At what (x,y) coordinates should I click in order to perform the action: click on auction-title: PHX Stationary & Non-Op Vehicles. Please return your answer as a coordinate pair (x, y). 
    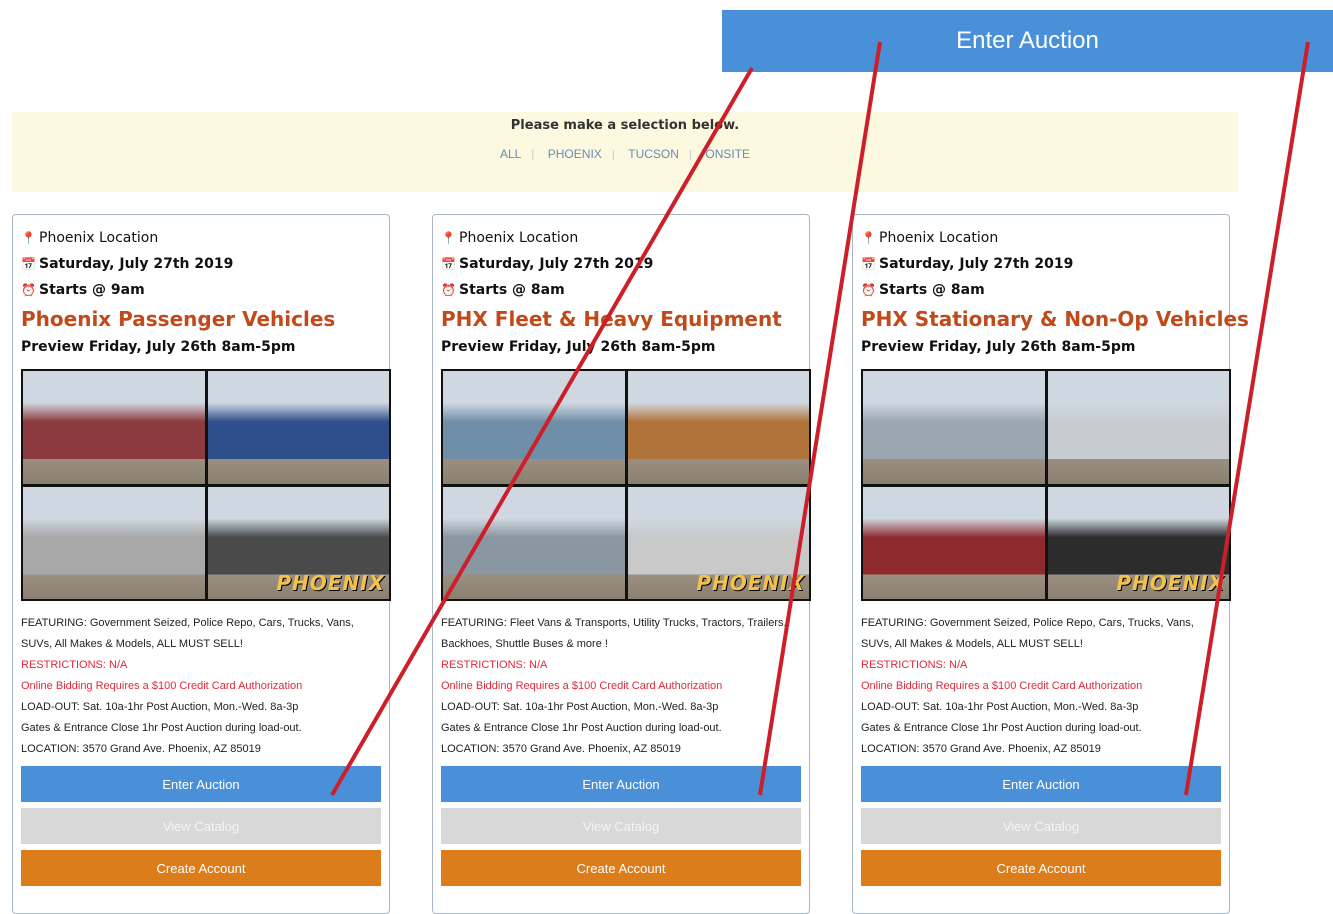
    Looking at the image, I should click on (1055, 319).